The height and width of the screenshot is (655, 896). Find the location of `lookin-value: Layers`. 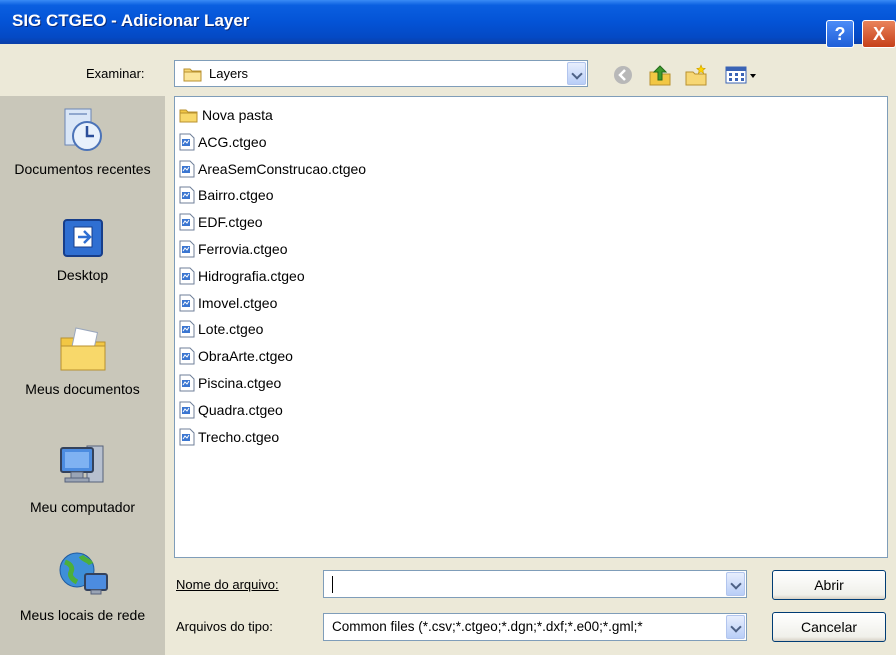

lookin-value: Layers is located at coordinates (229, 73).